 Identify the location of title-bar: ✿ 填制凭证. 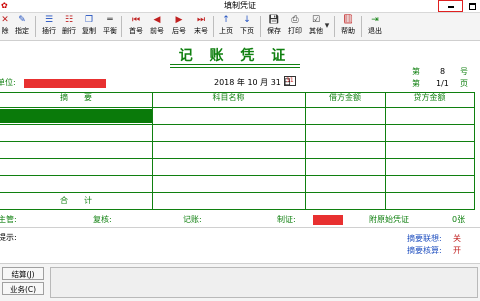
(240, 6).